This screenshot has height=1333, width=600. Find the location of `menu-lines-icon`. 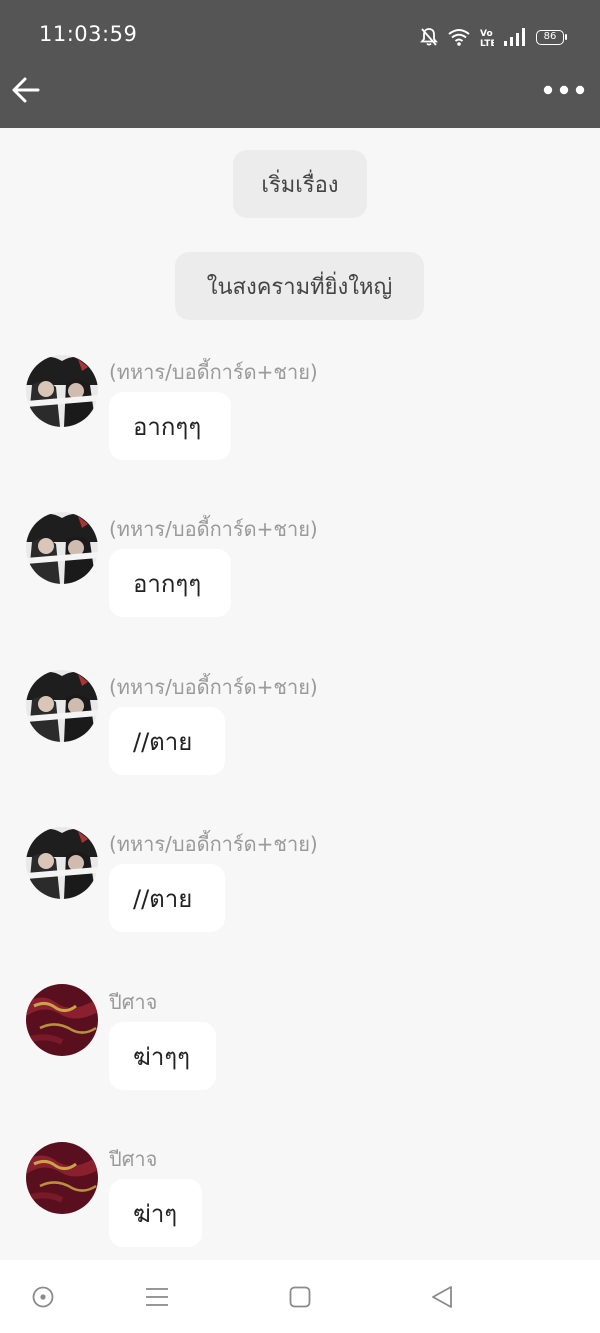

menu-lines-icon is located at coordinates (157, 1297).